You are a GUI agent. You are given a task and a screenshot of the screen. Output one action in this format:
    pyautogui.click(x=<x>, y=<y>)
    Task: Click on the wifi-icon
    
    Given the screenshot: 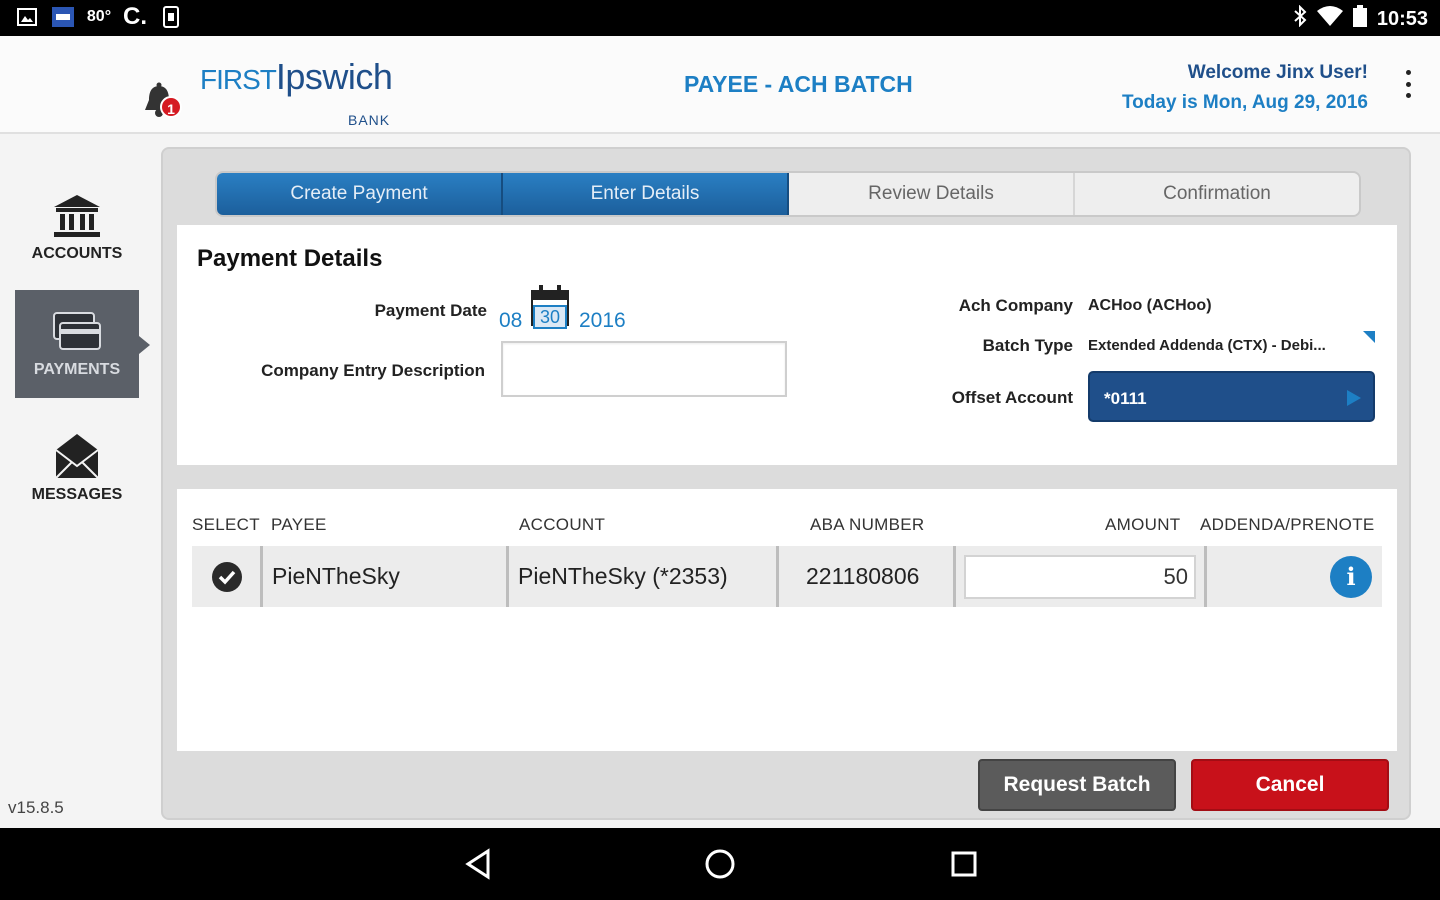 What is the action you would take?
    pyautogui.click(x=1329, y=19)
    